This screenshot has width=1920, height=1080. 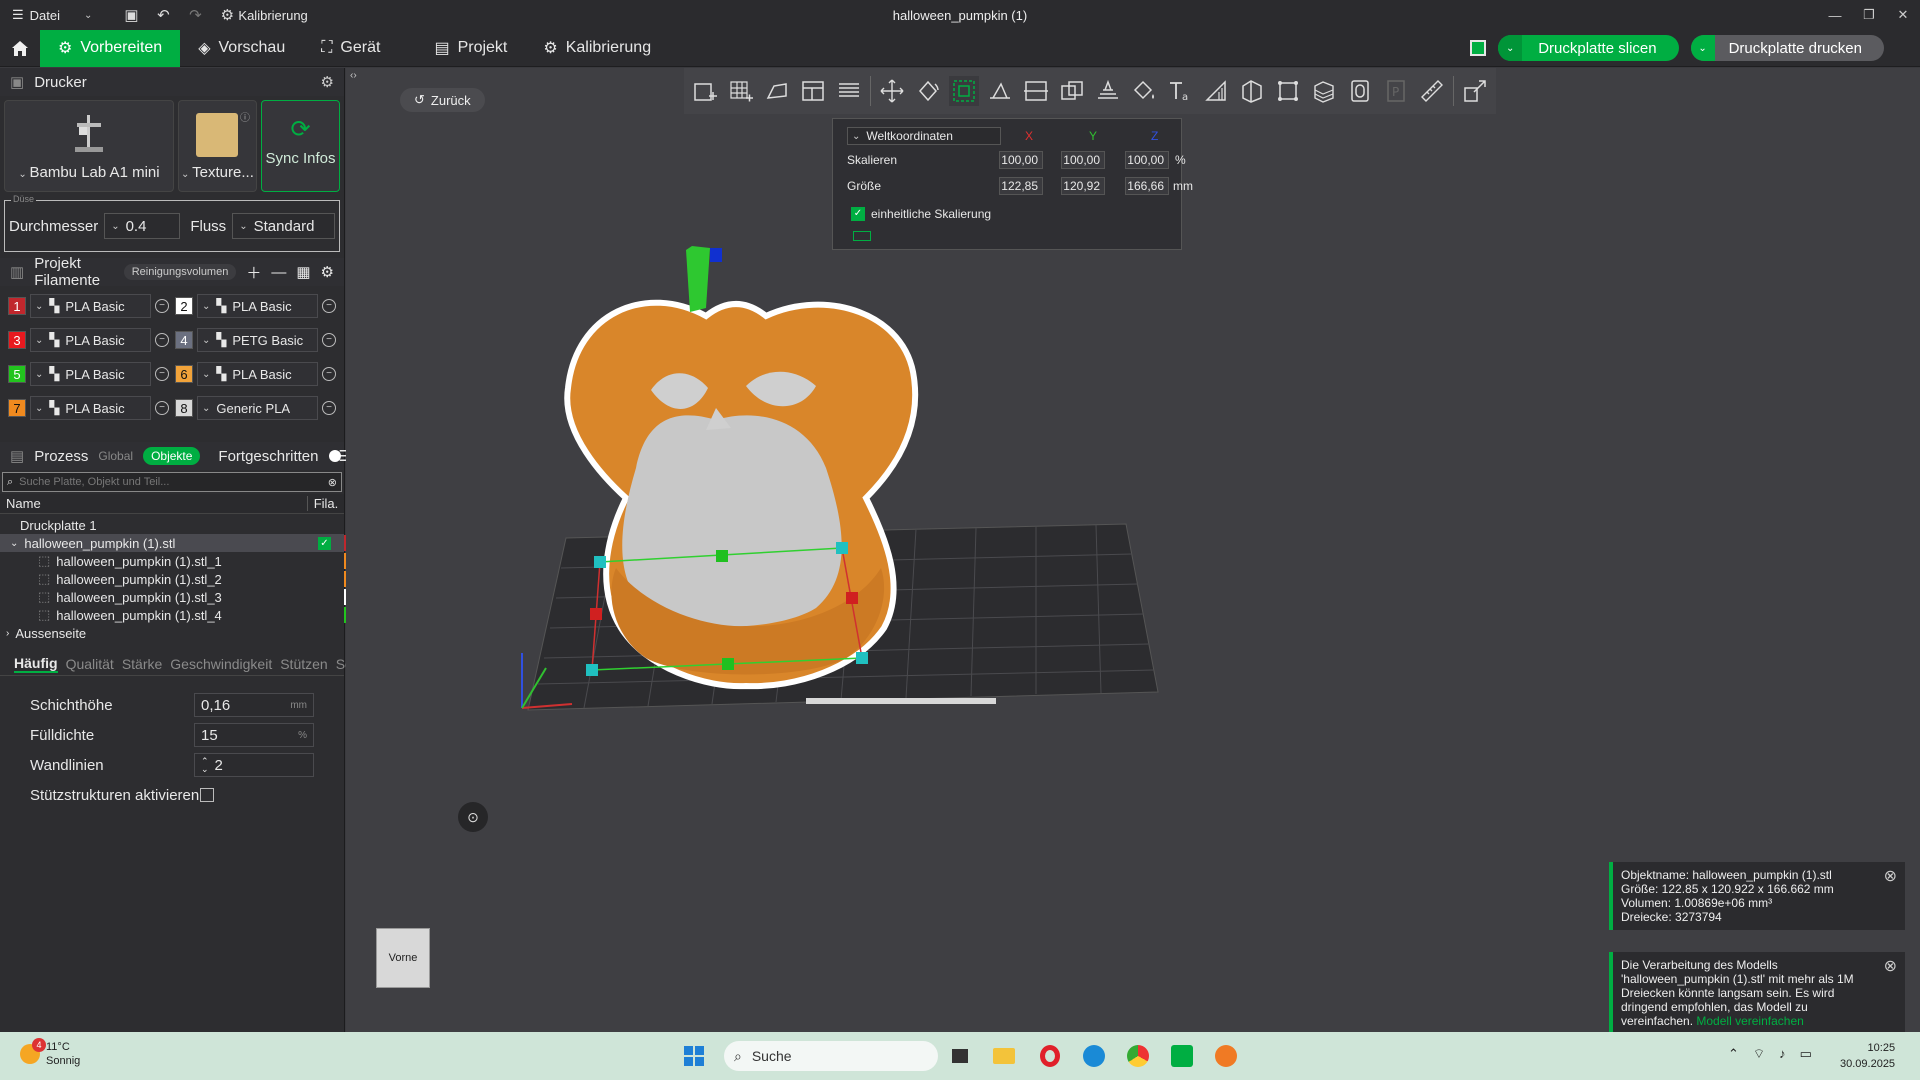 I want to click on tab-common: Häufig, so click(x=36, y=664).